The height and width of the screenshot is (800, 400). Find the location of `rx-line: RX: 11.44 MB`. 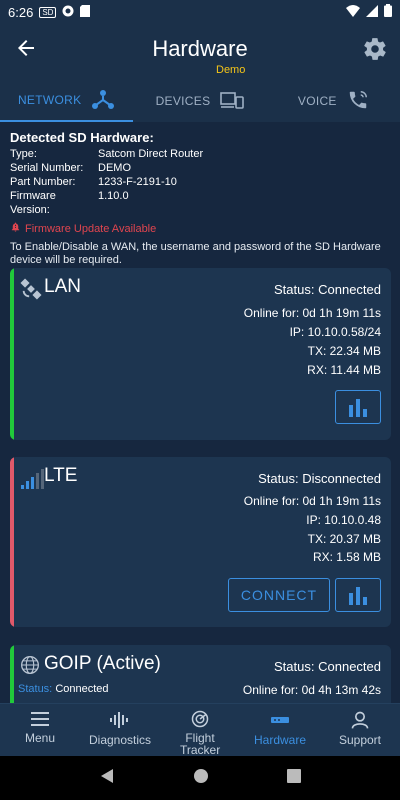

rx-line: RX: 11.44 MB is located at coordinates (344, 370).